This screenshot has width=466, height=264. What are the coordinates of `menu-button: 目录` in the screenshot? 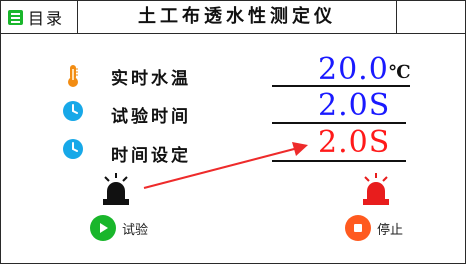 It's located at (39, 17).